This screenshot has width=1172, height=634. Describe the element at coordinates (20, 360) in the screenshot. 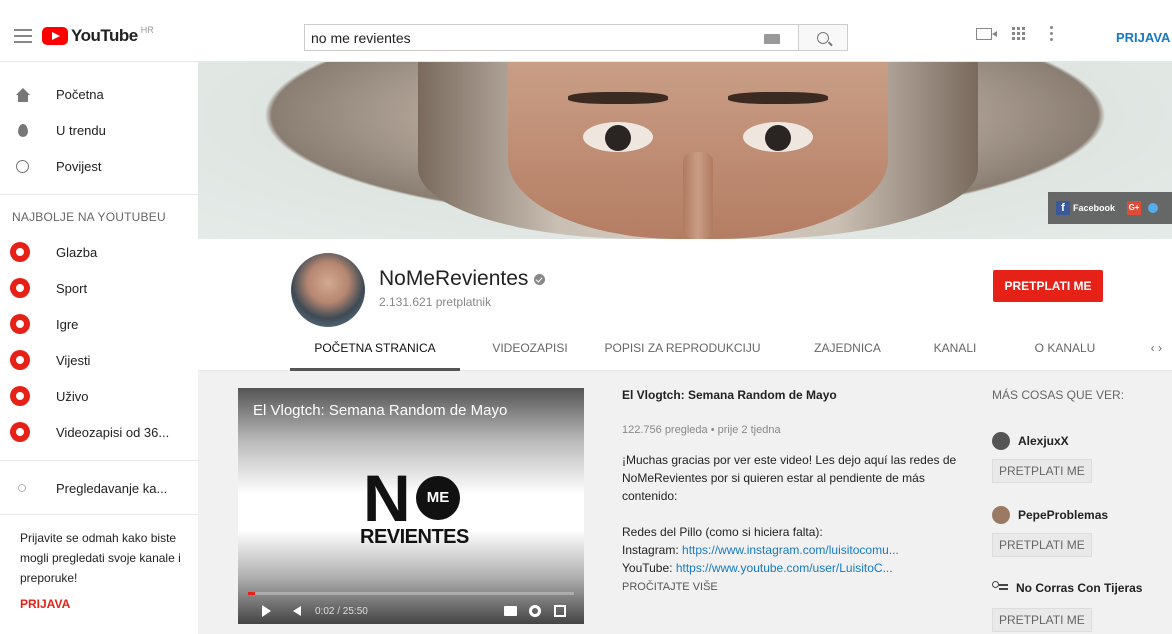

I see `news-icon` at that location.